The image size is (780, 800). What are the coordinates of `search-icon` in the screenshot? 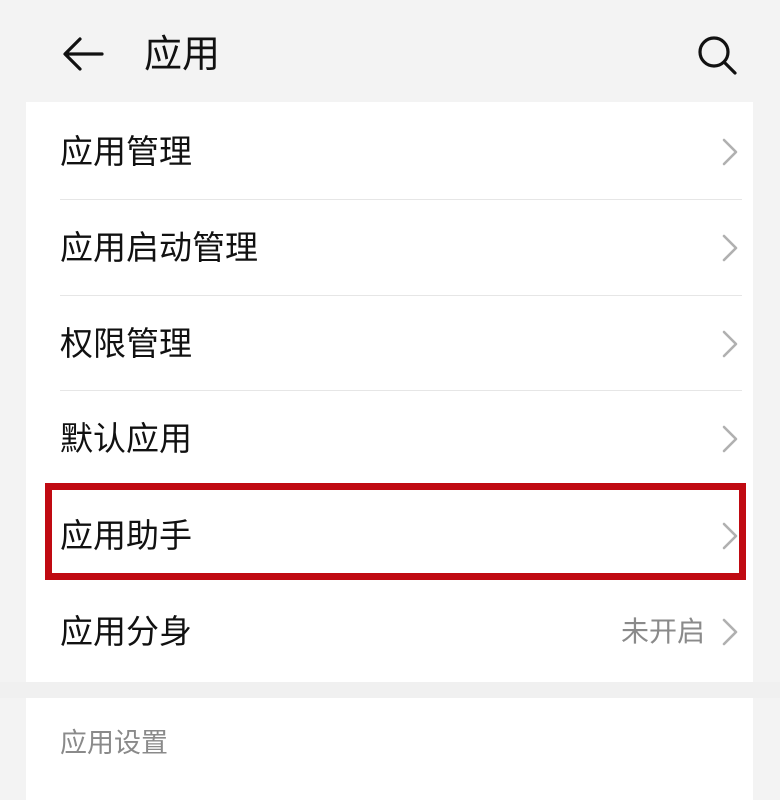 It's located at (717, 55).